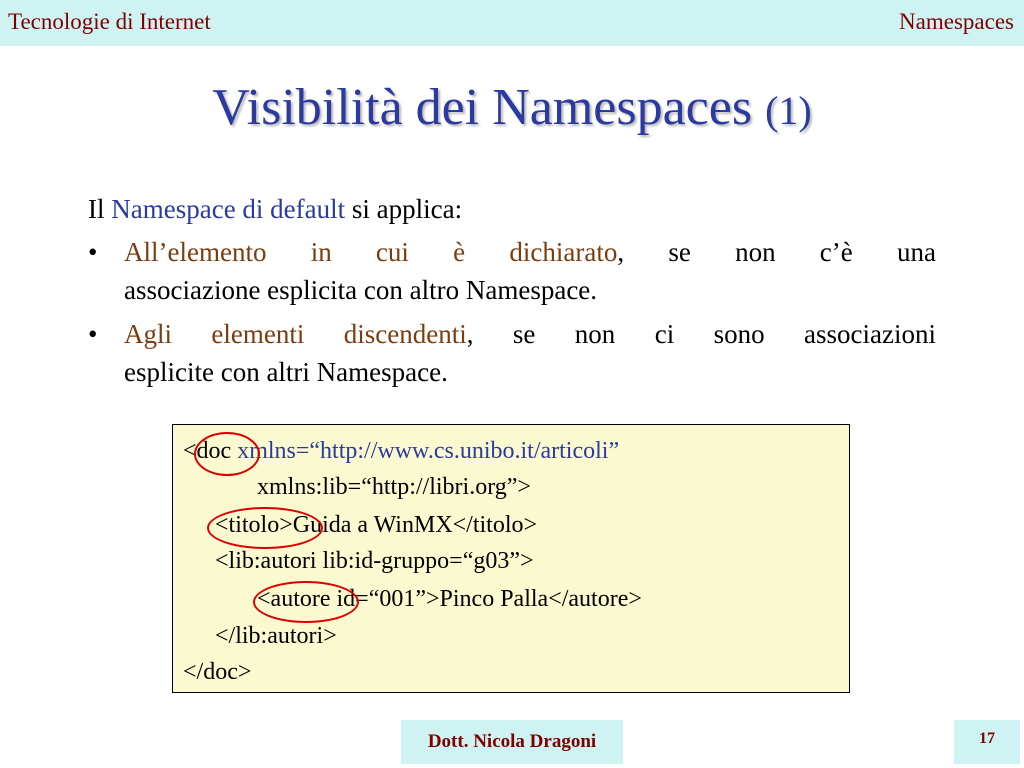 The image size is (1024, 768). What do you see at coordinates (295, 334) in the screenshot?
I see `bullet-highlight: Agli elementi discendenti` at bounding box center [295, 334].